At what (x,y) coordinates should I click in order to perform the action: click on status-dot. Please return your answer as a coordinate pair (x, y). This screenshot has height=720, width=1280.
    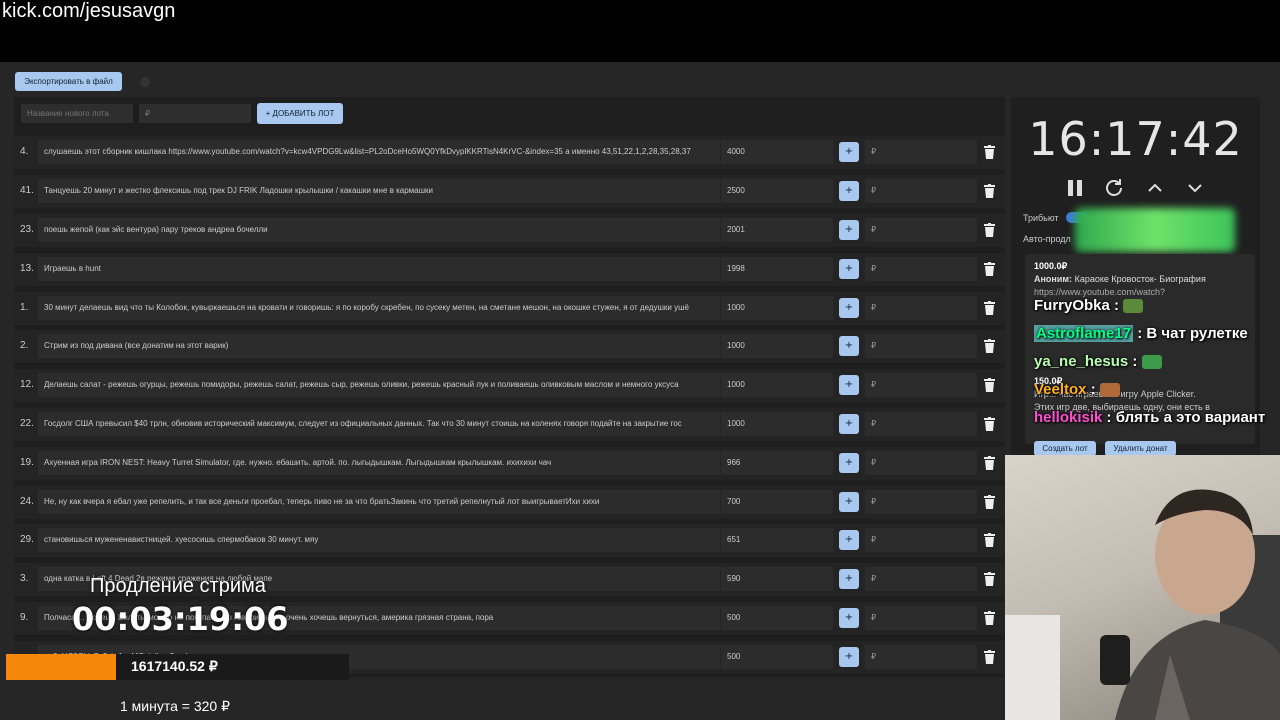
    Looking at the image, I should click on (145, 82).